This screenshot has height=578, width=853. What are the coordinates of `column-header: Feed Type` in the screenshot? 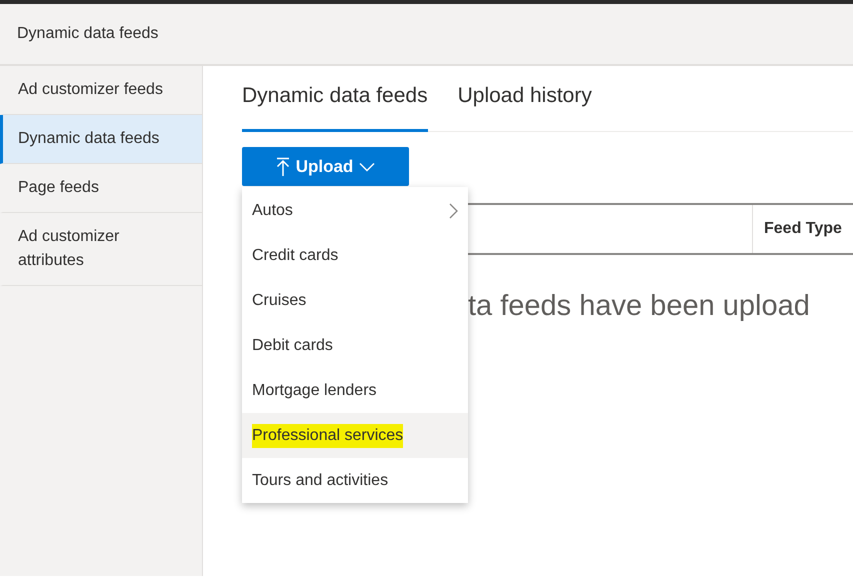 It's located at (802, 229).